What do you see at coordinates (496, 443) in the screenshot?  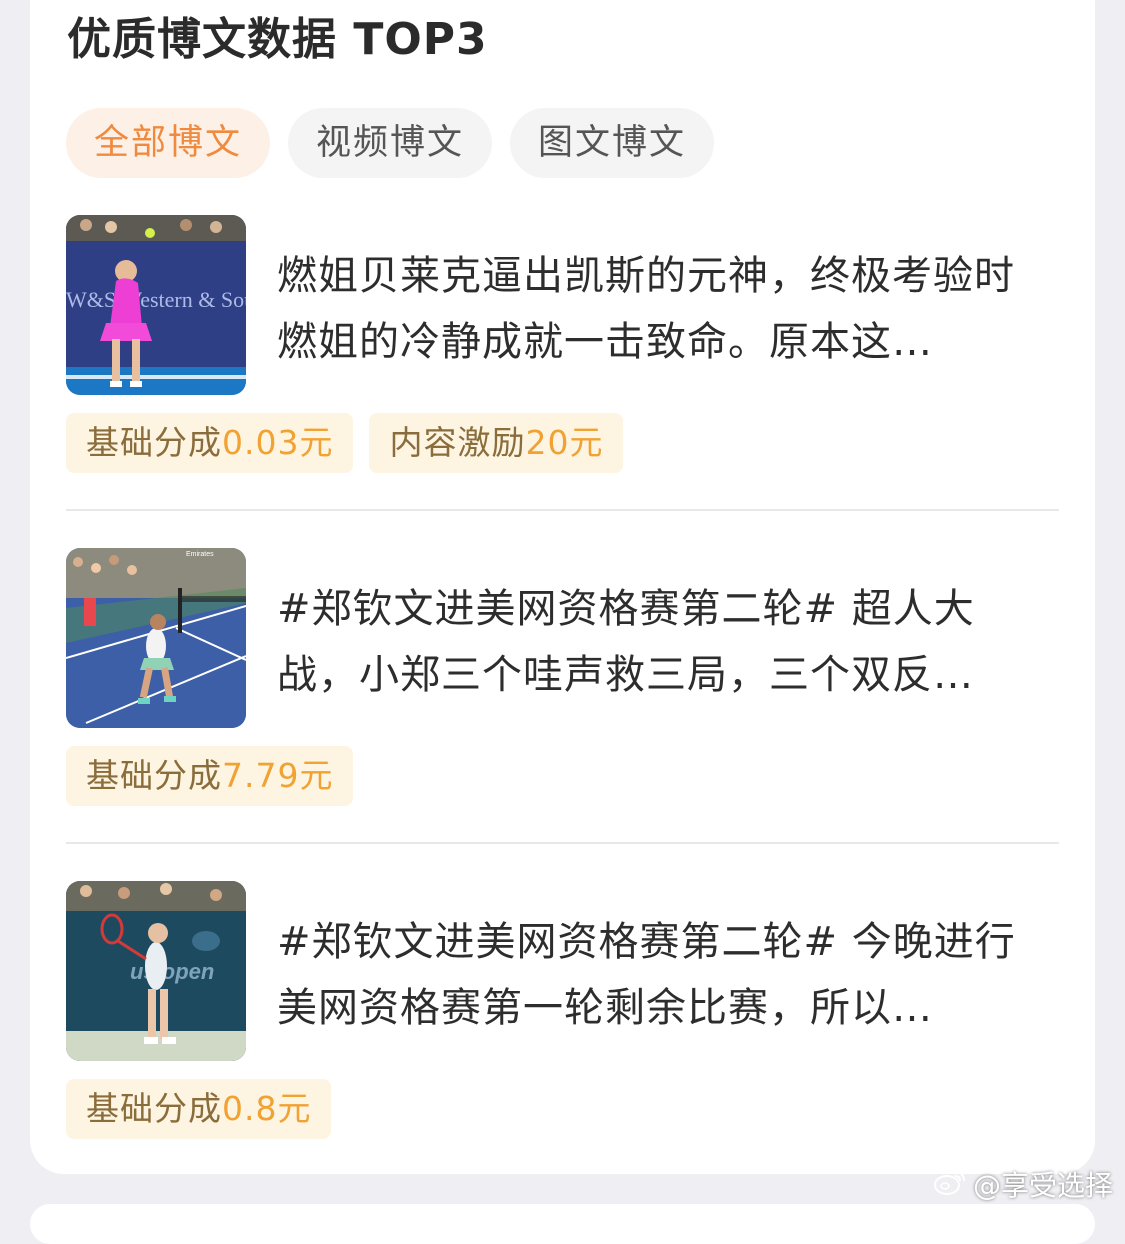 I see `content-incentive-tag: 内容激励20元` at bounding box center [496, 443].